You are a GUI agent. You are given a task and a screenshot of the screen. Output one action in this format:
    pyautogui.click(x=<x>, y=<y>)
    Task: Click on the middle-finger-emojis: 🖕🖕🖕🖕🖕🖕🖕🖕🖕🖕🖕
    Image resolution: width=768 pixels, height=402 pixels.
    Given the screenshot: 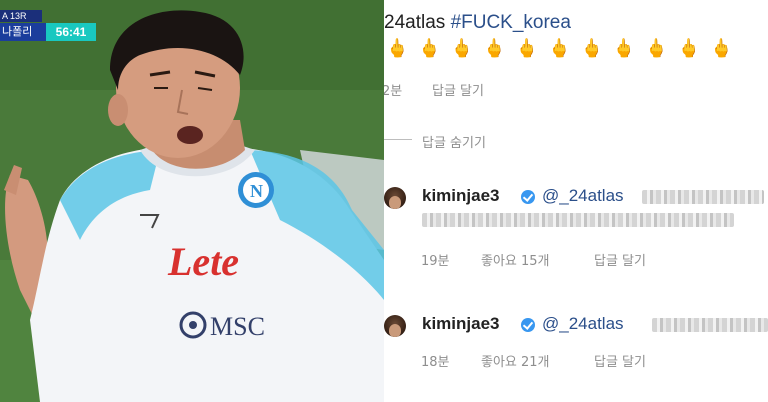 What is the action you would take?
    pyautogui.click(x=564, y=48)
    